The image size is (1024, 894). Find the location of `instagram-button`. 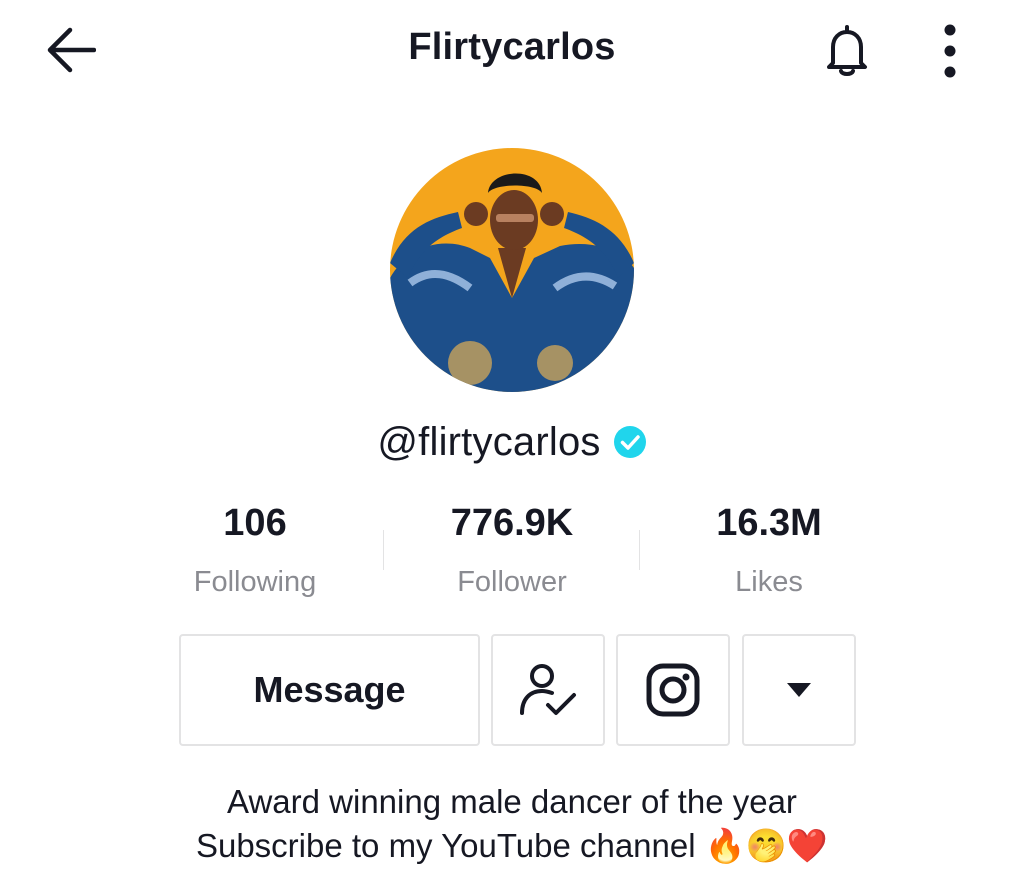

instagram-button is located at coordinates (673, 690).